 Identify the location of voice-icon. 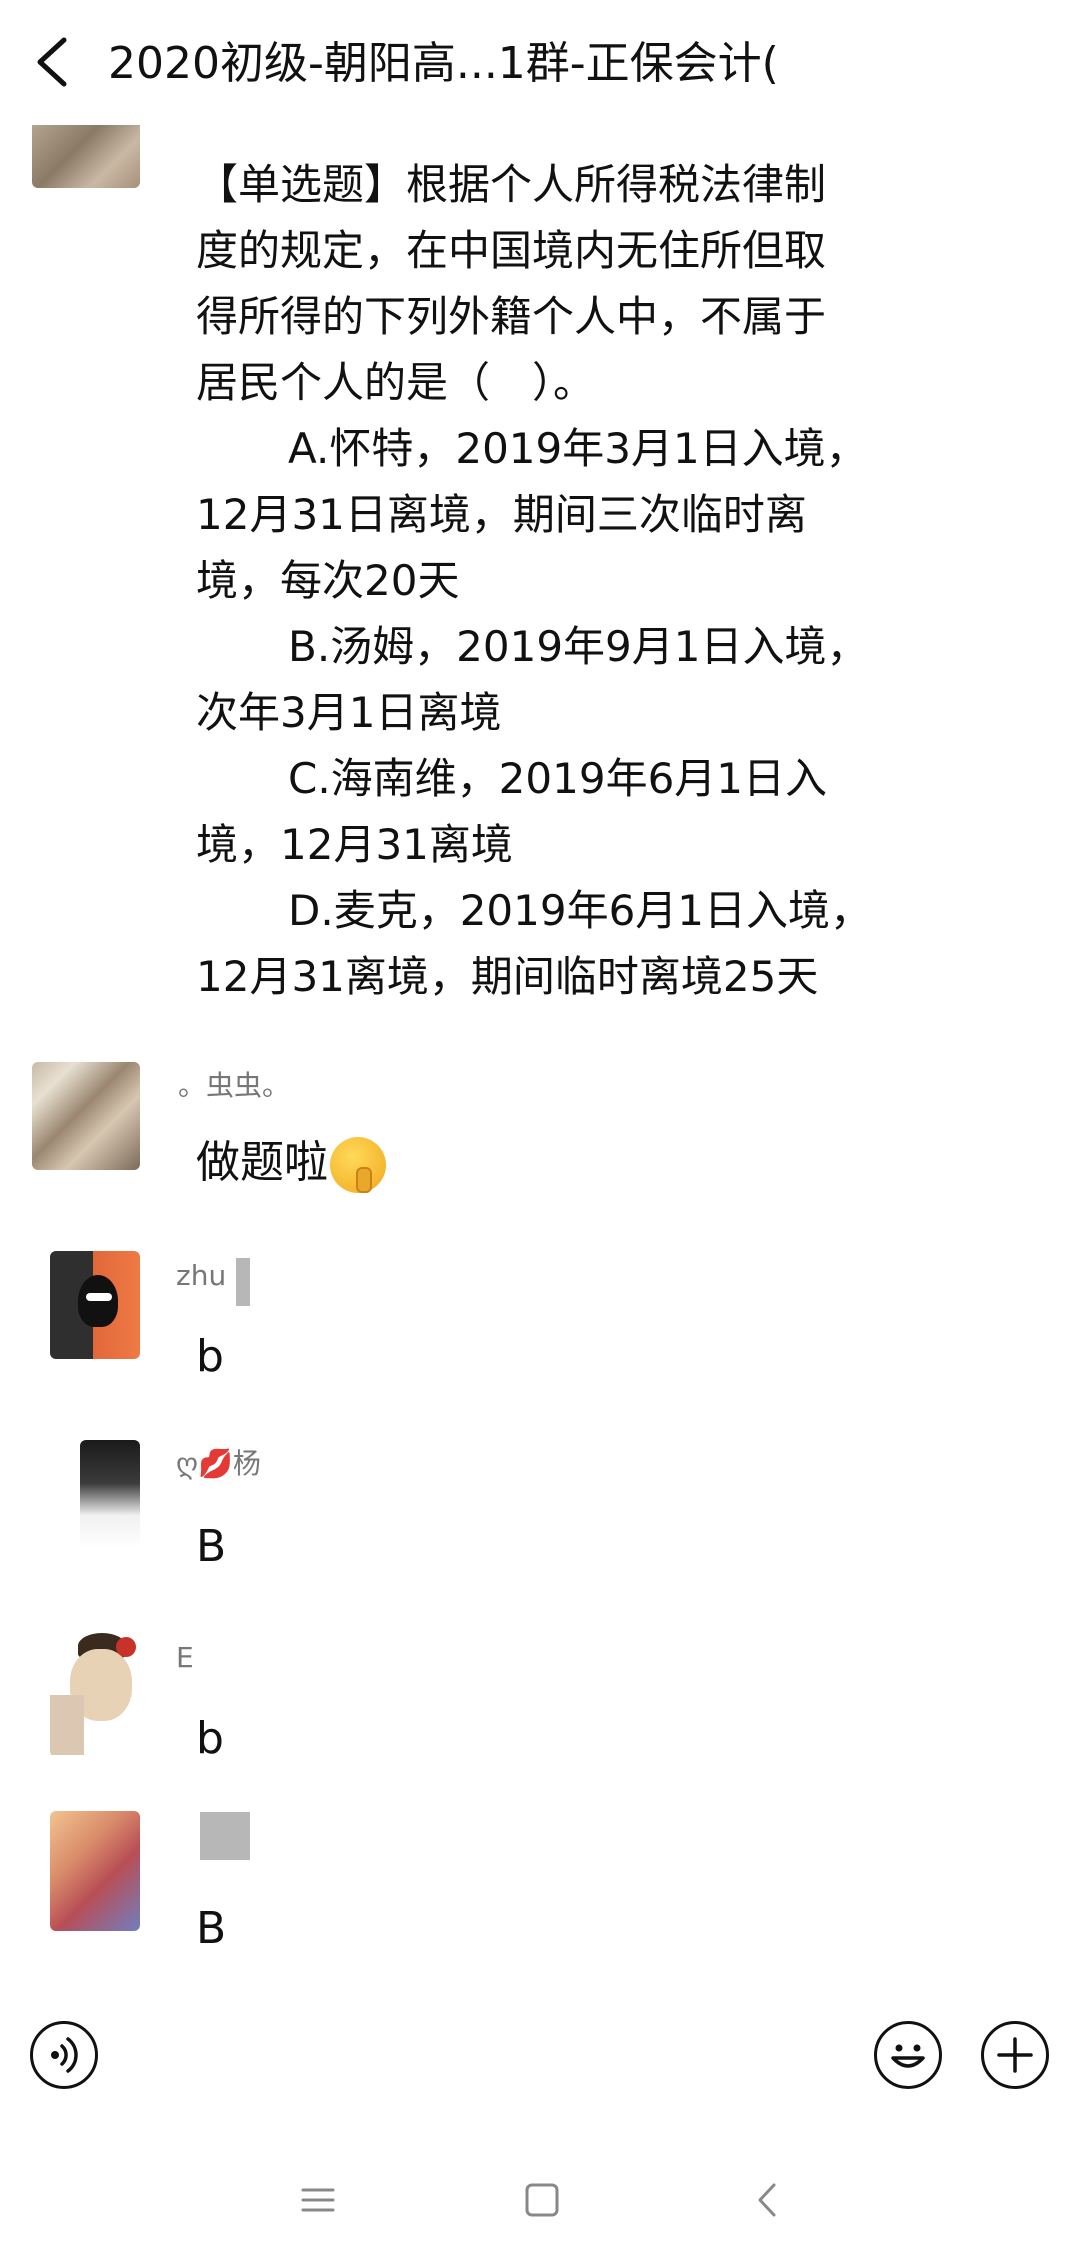
(64, 2055).